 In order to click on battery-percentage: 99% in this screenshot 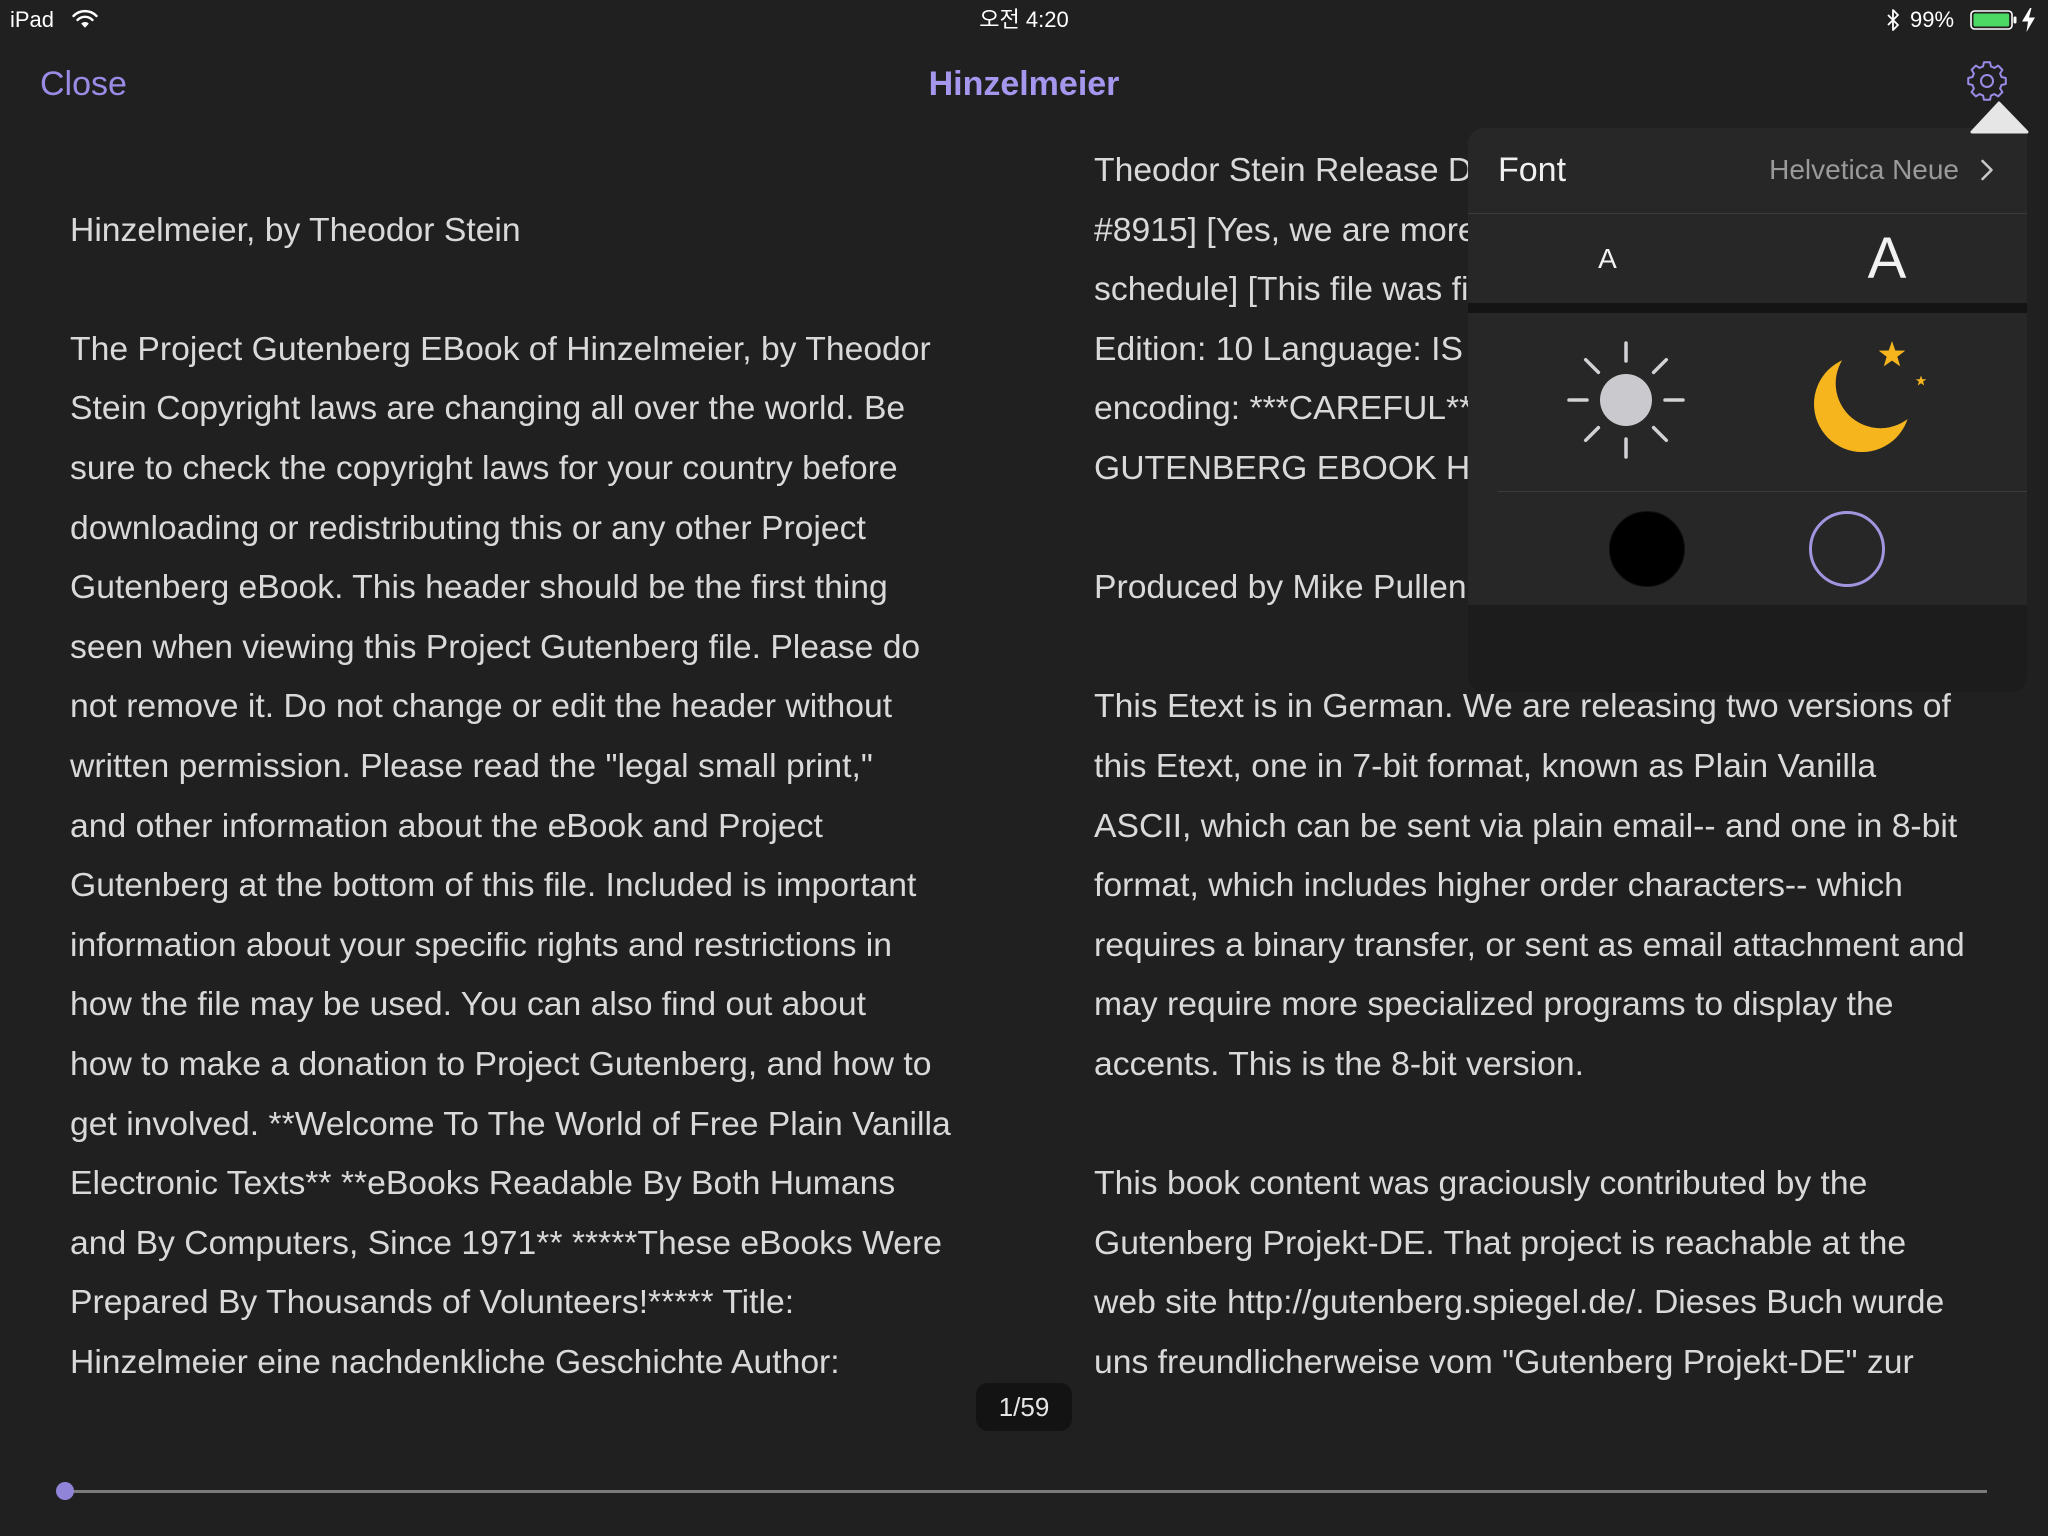, I will do `click(1932, 19)`.